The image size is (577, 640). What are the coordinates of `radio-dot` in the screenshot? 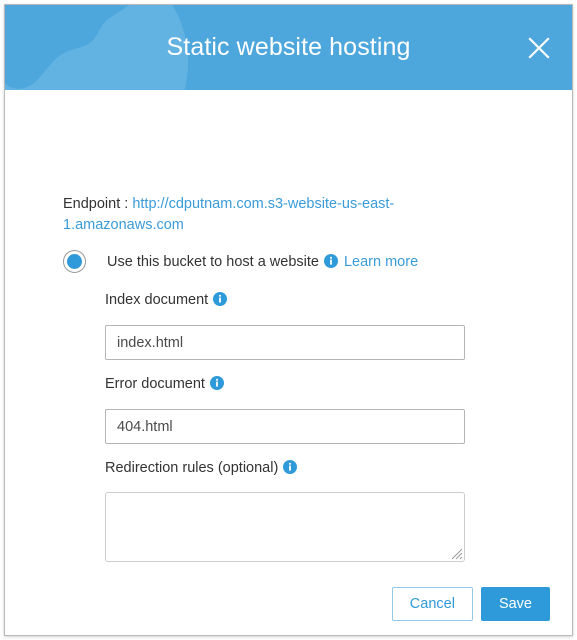 It's located at (74, 261).